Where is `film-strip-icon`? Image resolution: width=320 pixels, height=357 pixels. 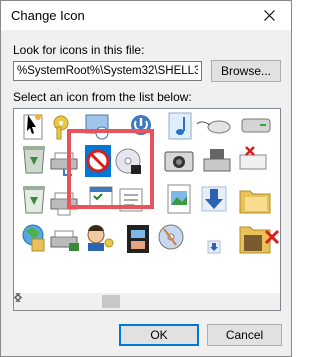 film-strip-icon is located at coordinates (138, 239).